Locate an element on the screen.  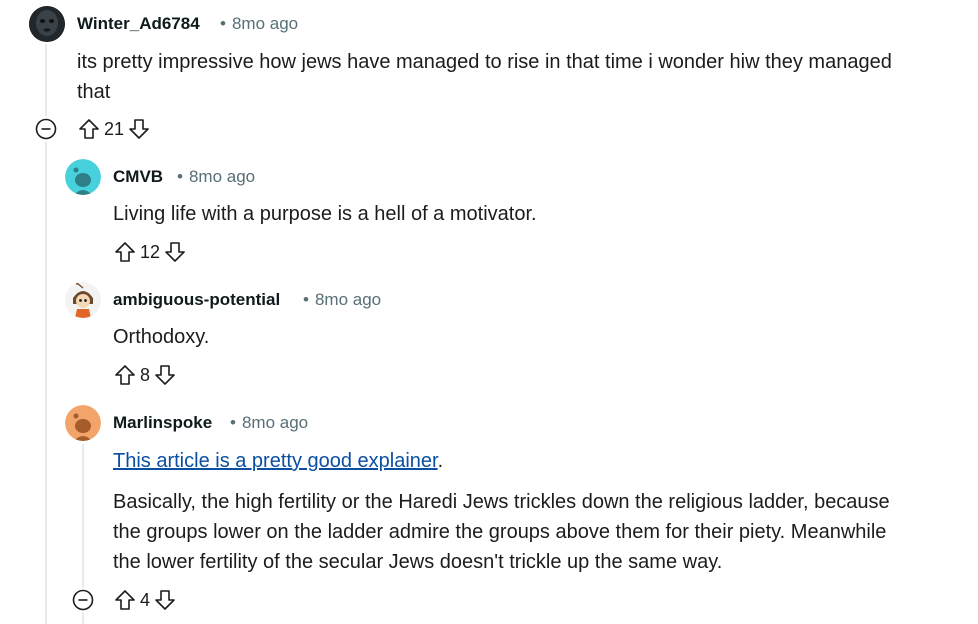
comment-link-paragraph: This article is a pretty good explainer. is located at coordinates (278, 461).